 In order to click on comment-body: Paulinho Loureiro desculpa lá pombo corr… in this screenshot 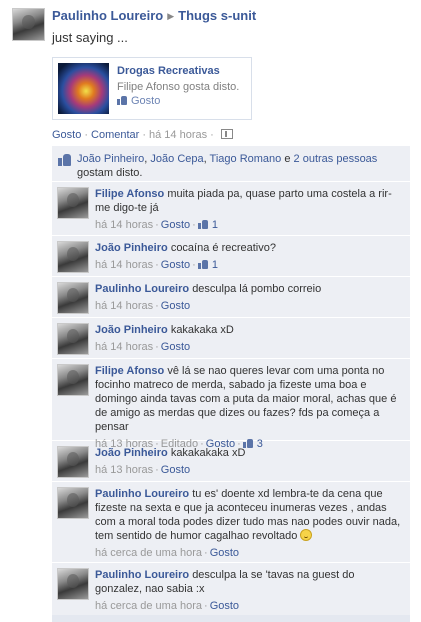, I will do `click(249, 297)`.